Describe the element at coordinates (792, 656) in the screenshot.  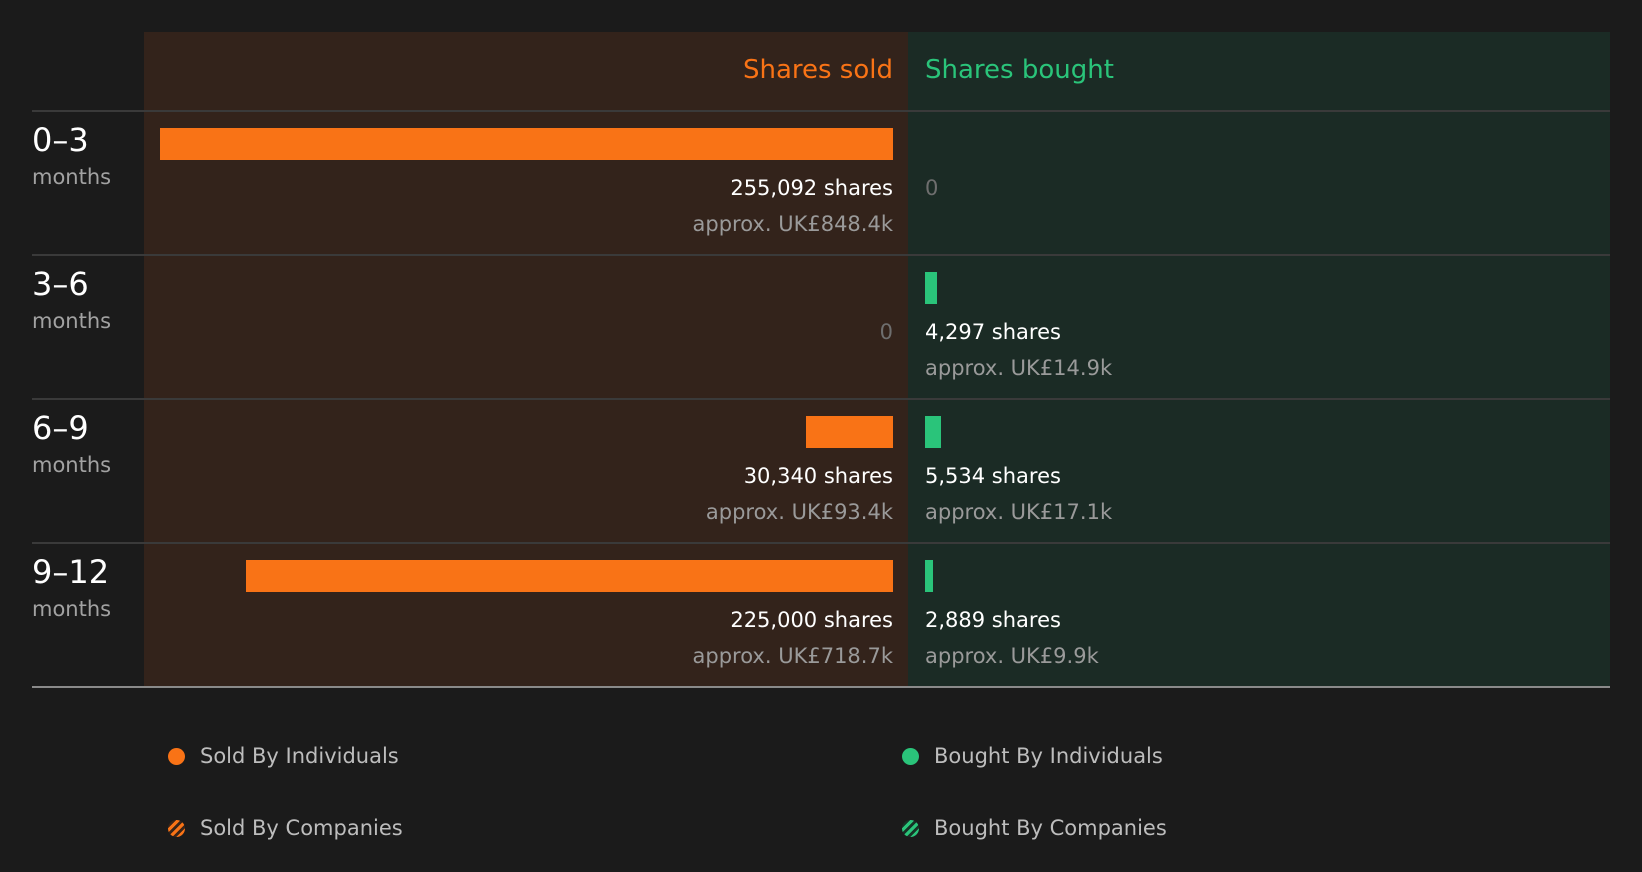
I see `sold-value-label: approx. UK£718.7k` at that location.